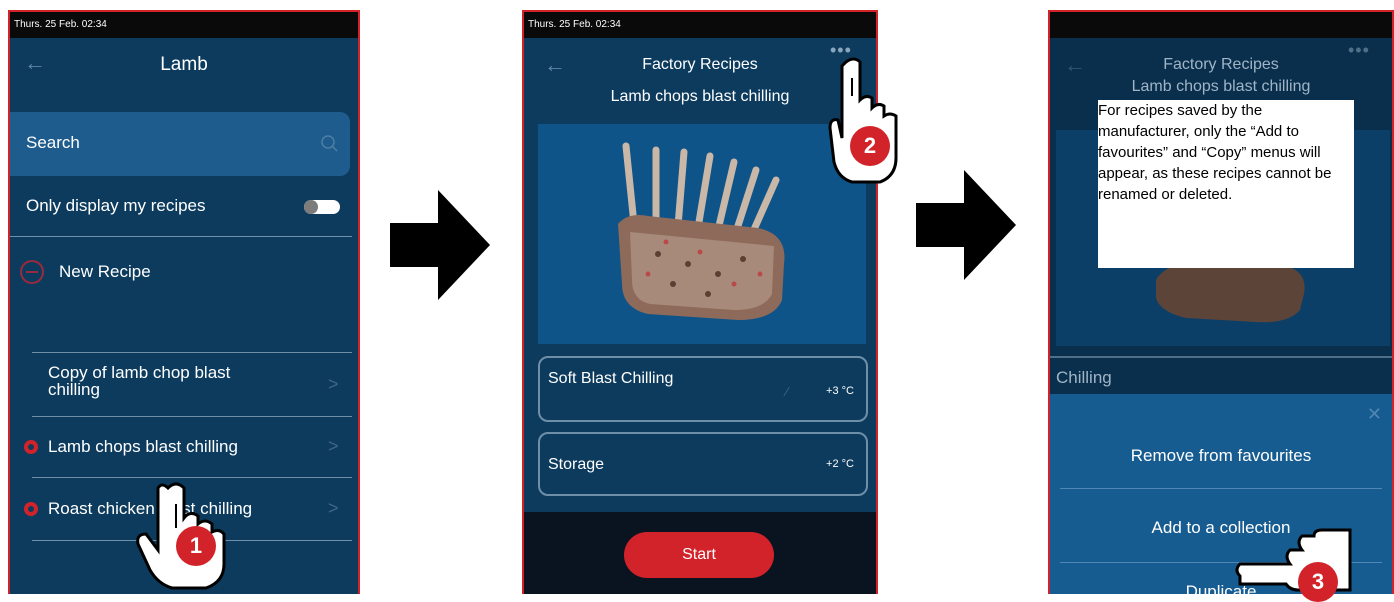 The image size is (1394, 602). I want to click on phase-temp: +2 °C, so click(840, 464).